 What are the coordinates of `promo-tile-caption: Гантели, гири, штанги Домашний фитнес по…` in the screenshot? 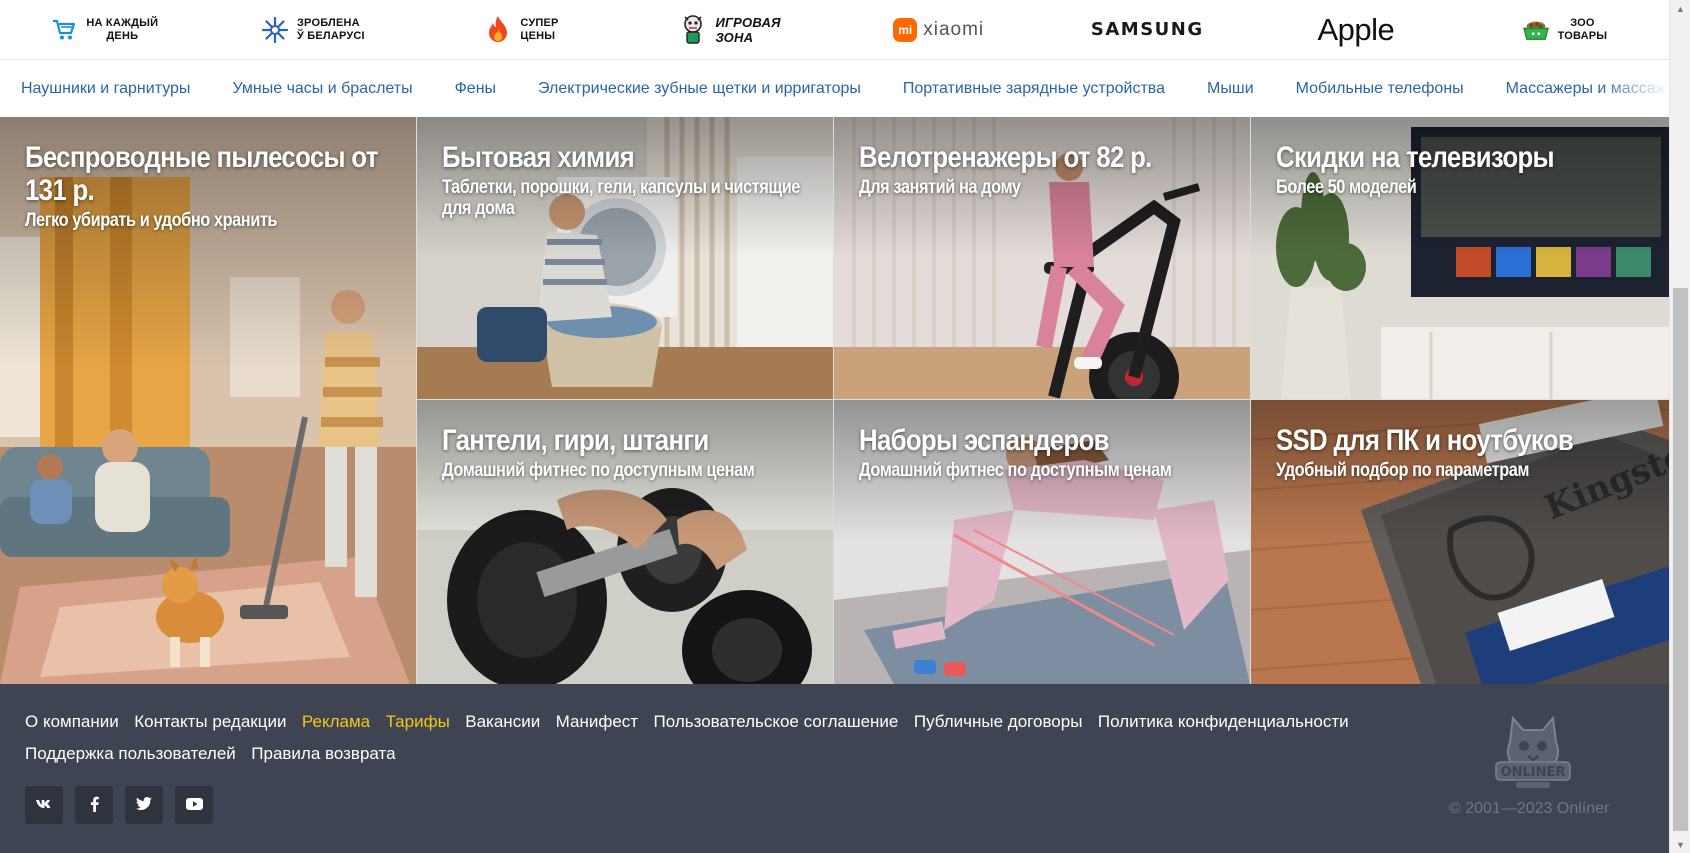 It's located at (628, 452).